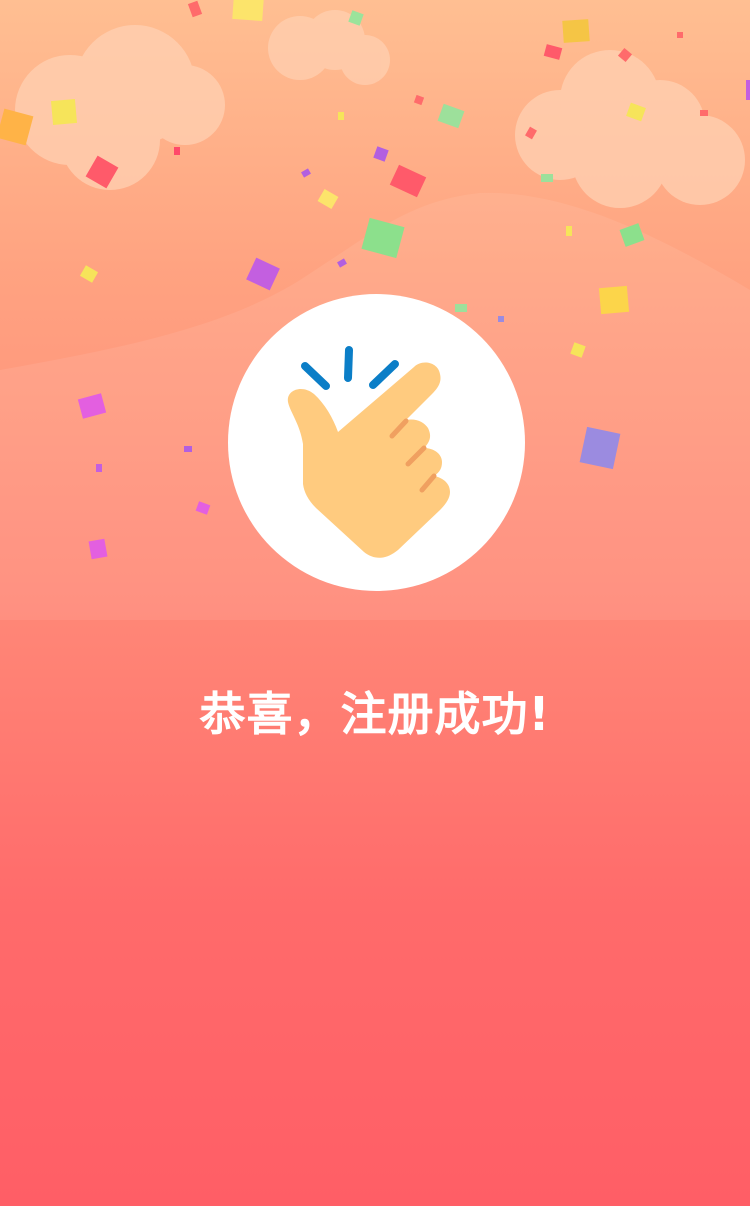 This screenshot has width=750, height=1206. I want to click on success-message: 恭喜，注册成功!, so click(375, 714).